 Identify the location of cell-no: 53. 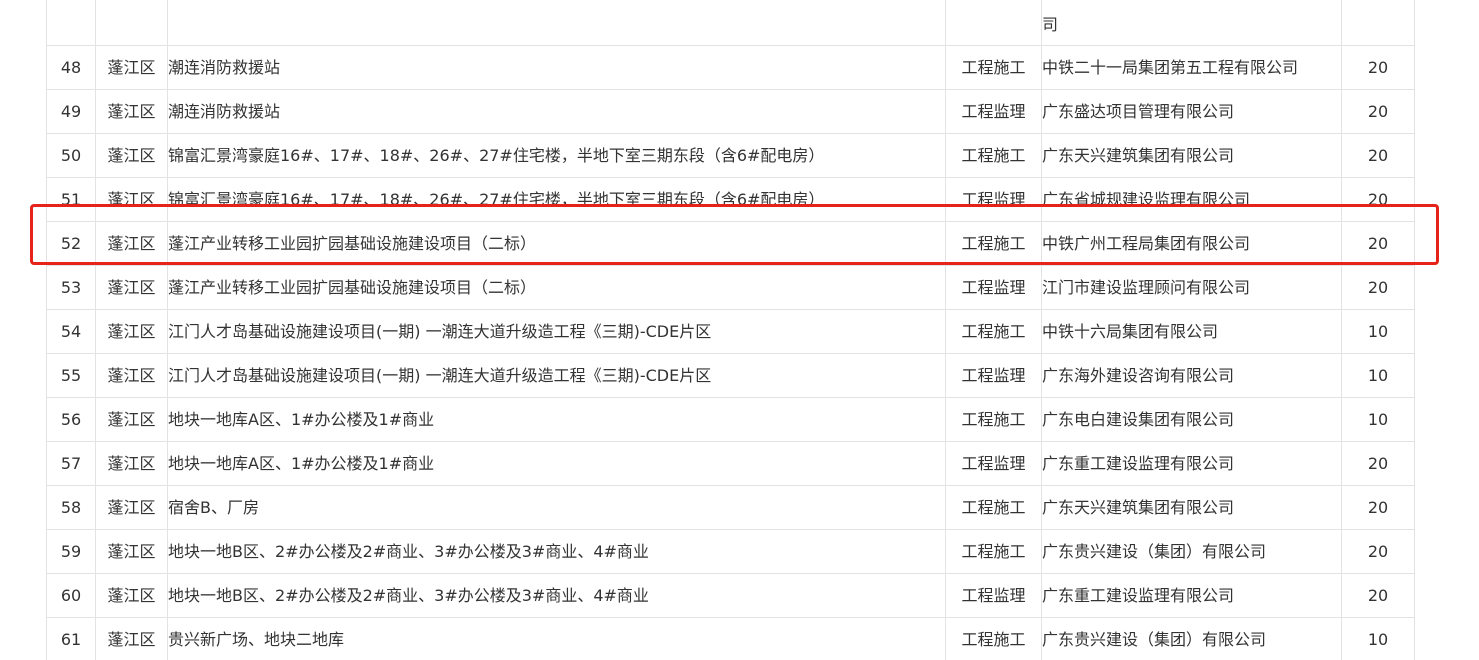
(71, 287).